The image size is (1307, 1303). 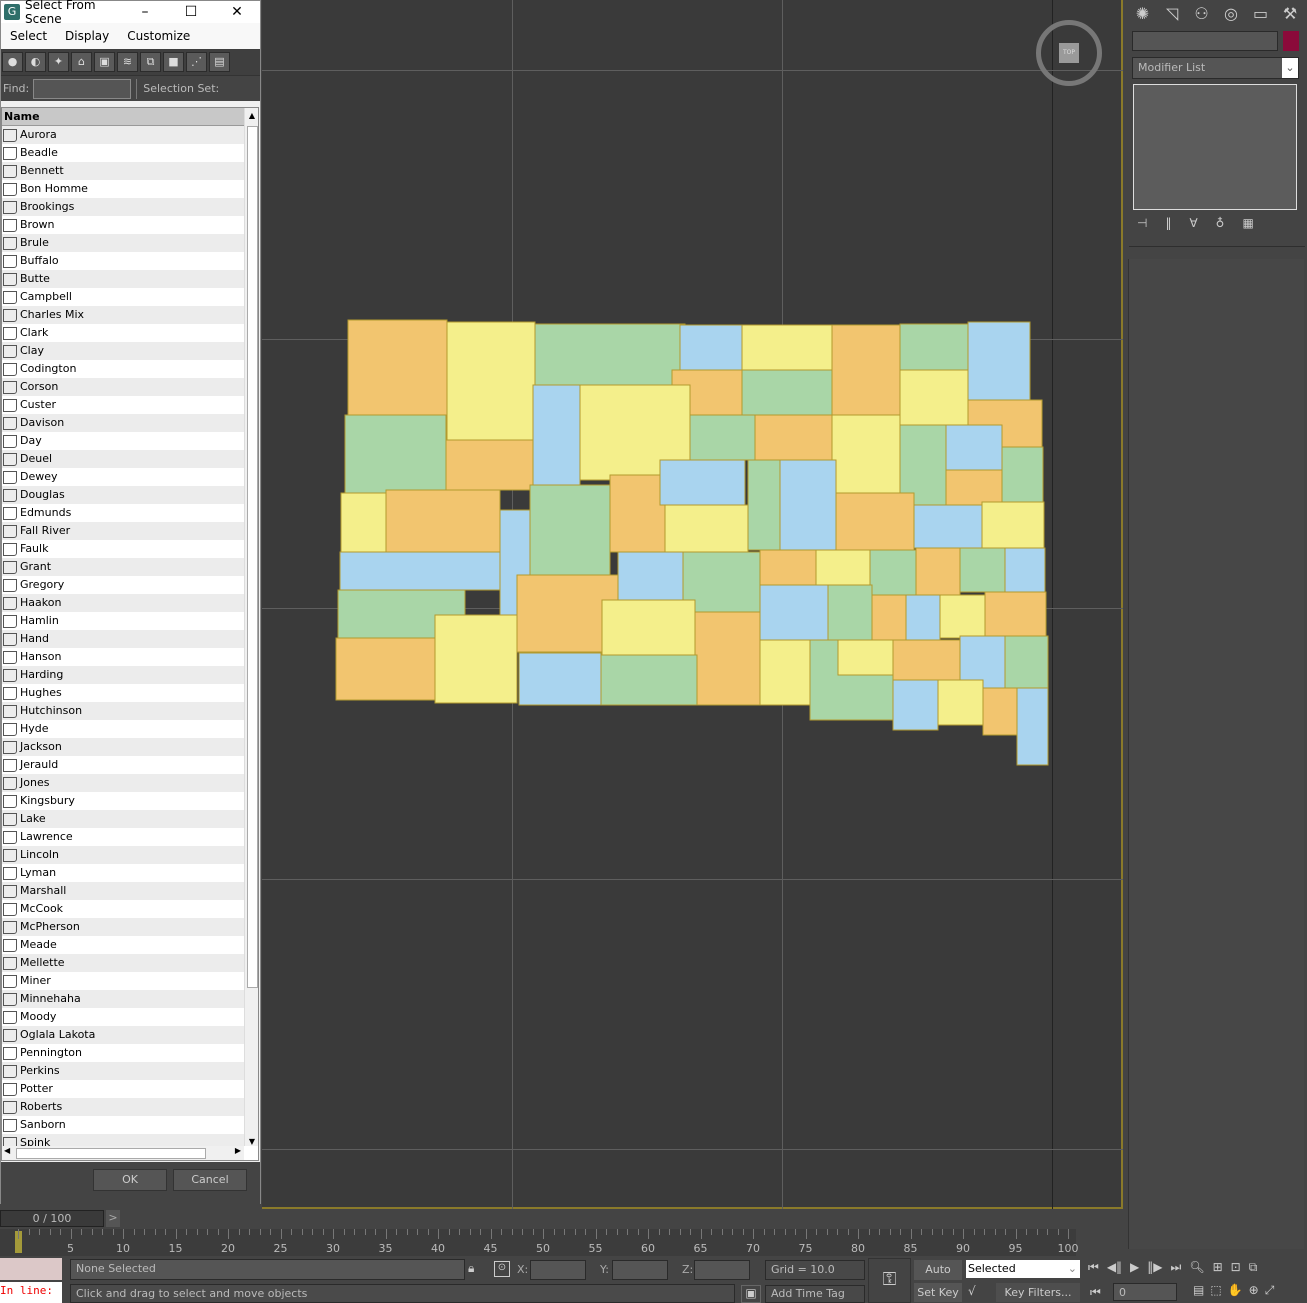 I want to click on list-item: Hyde, so click(x=123, y=729).